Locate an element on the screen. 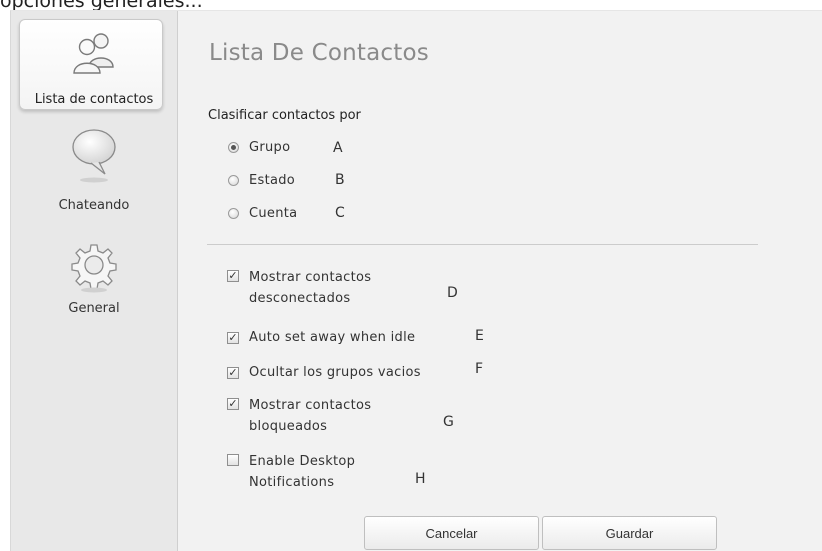 The height and width of the screenshot is (551, 822). marker-f: F is located at coordinates (479, 369).